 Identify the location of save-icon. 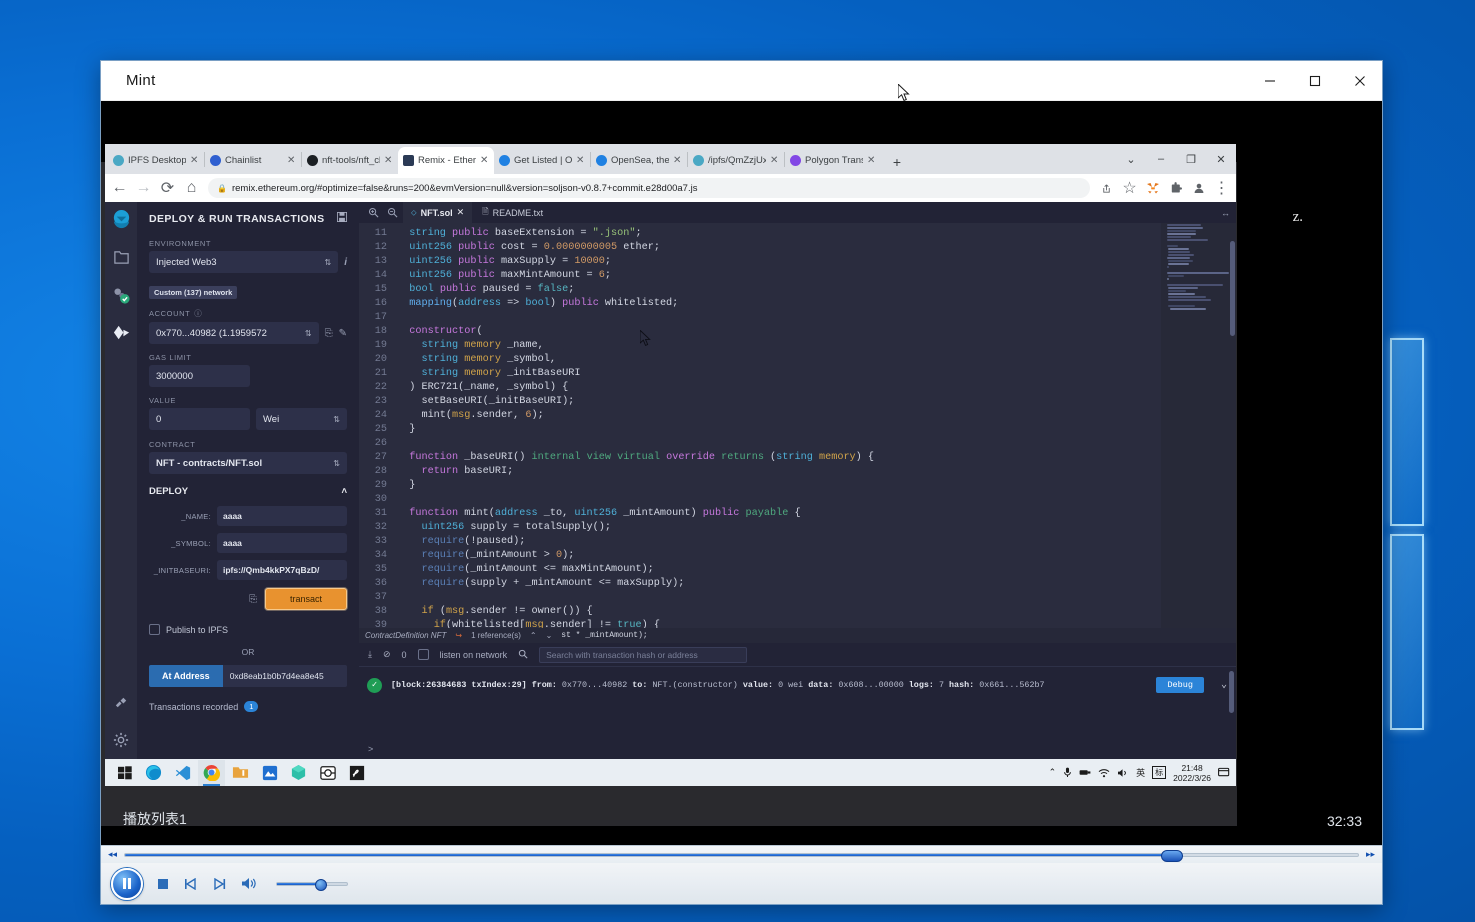
(342, 218).